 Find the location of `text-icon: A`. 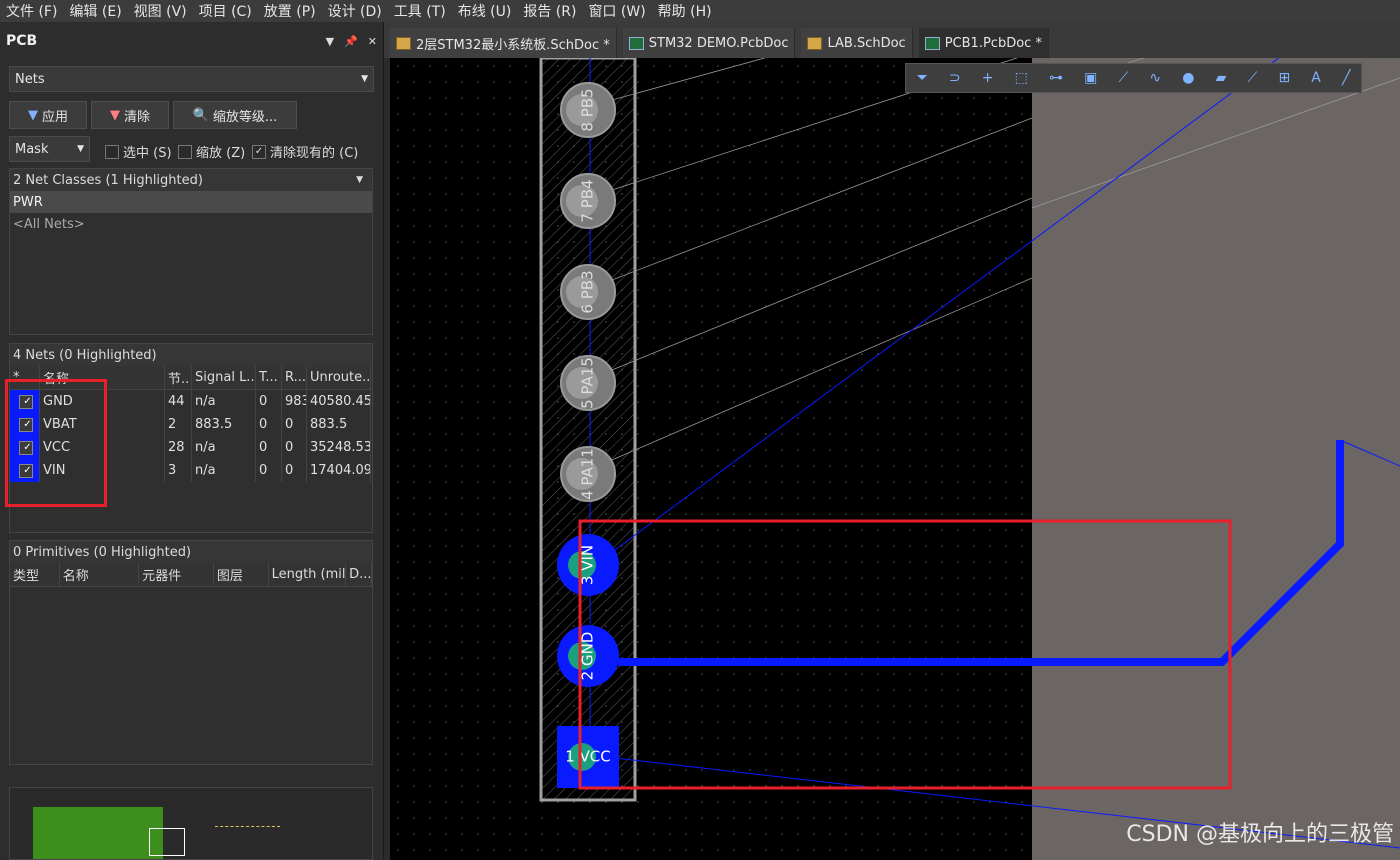

text-icon: A is located at coordinates (1316, 78).